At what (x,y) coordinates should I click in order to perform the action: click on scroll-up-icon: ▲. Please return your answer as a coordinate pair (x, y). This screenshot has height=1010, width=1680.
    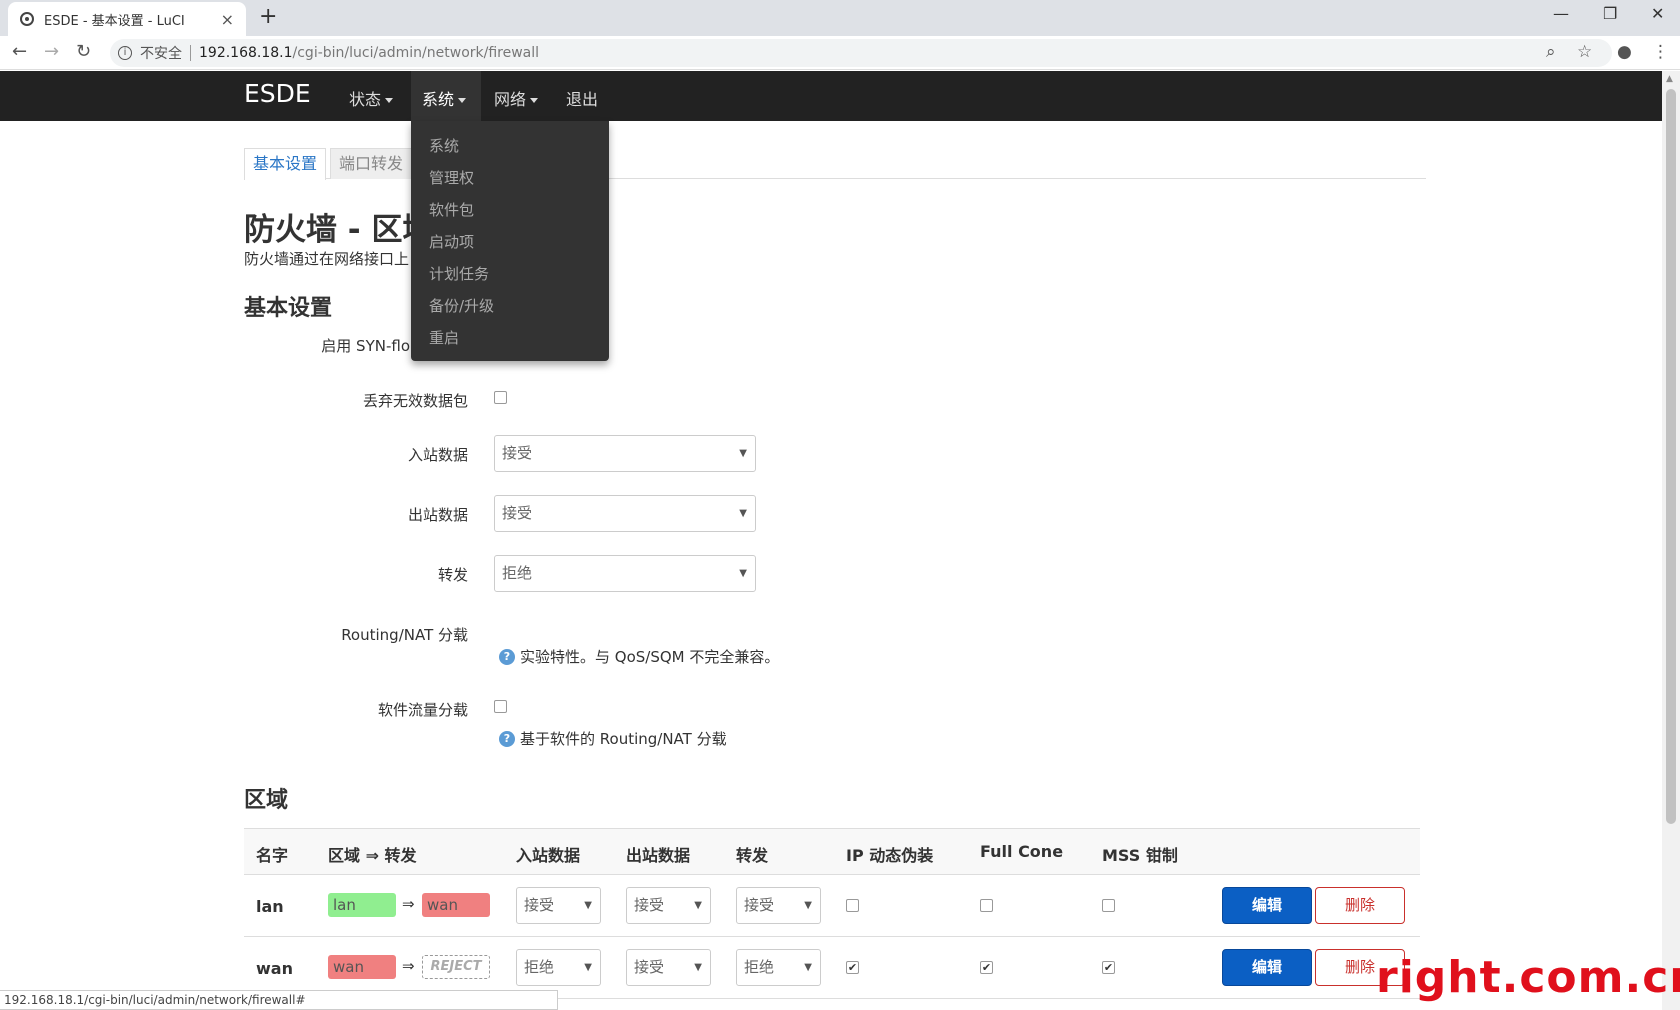
    Looking at the image, I should click on (1669, 79).